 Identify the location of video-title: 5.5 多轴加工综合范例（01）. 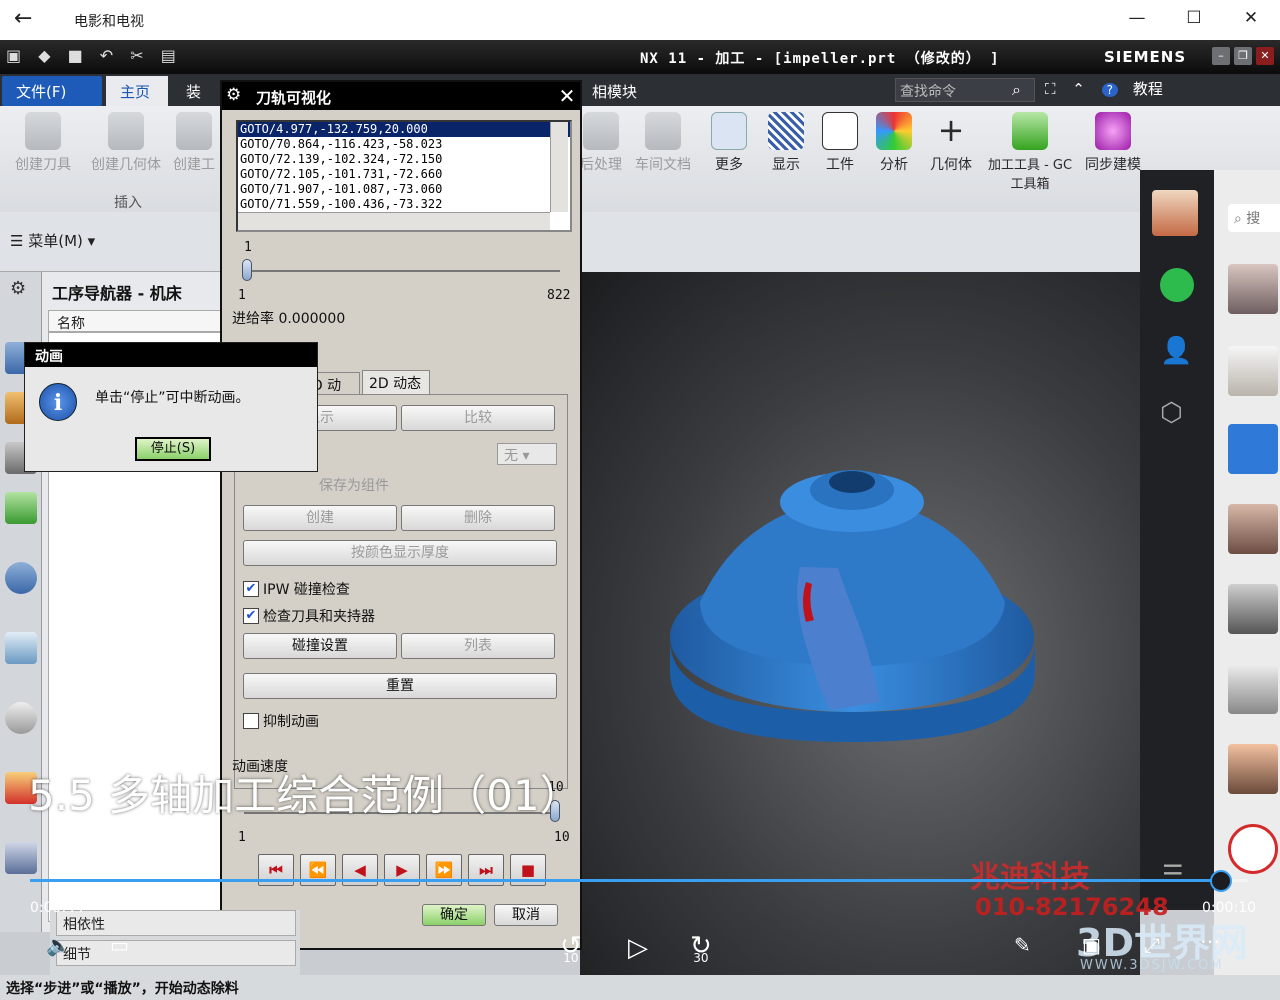
(305, 795).